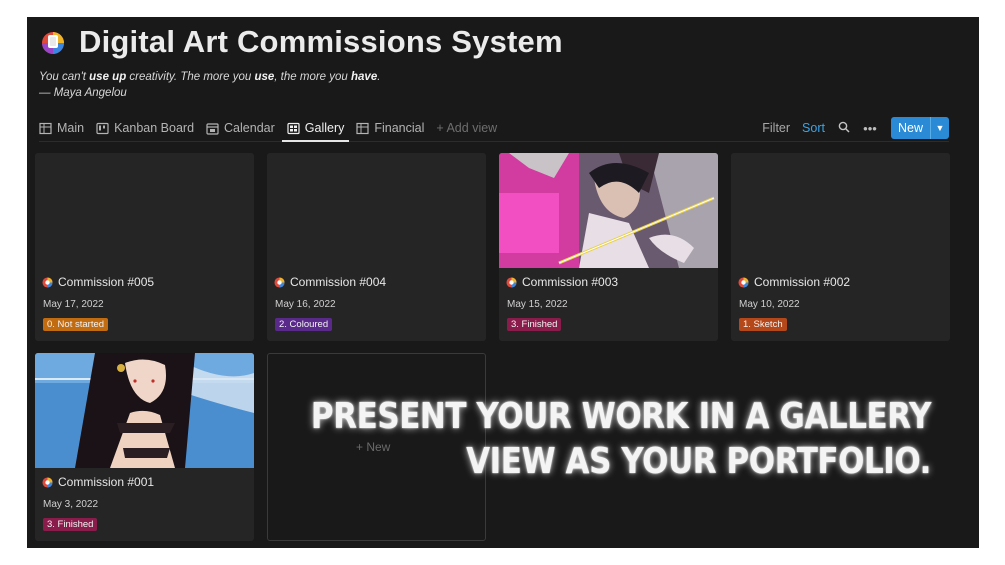 The image size is (1005, 565). What do you see at coordinates (305, 304) in the screenshot?
I see `card-date: May 16, 2022` at bounding box center [305, 304].